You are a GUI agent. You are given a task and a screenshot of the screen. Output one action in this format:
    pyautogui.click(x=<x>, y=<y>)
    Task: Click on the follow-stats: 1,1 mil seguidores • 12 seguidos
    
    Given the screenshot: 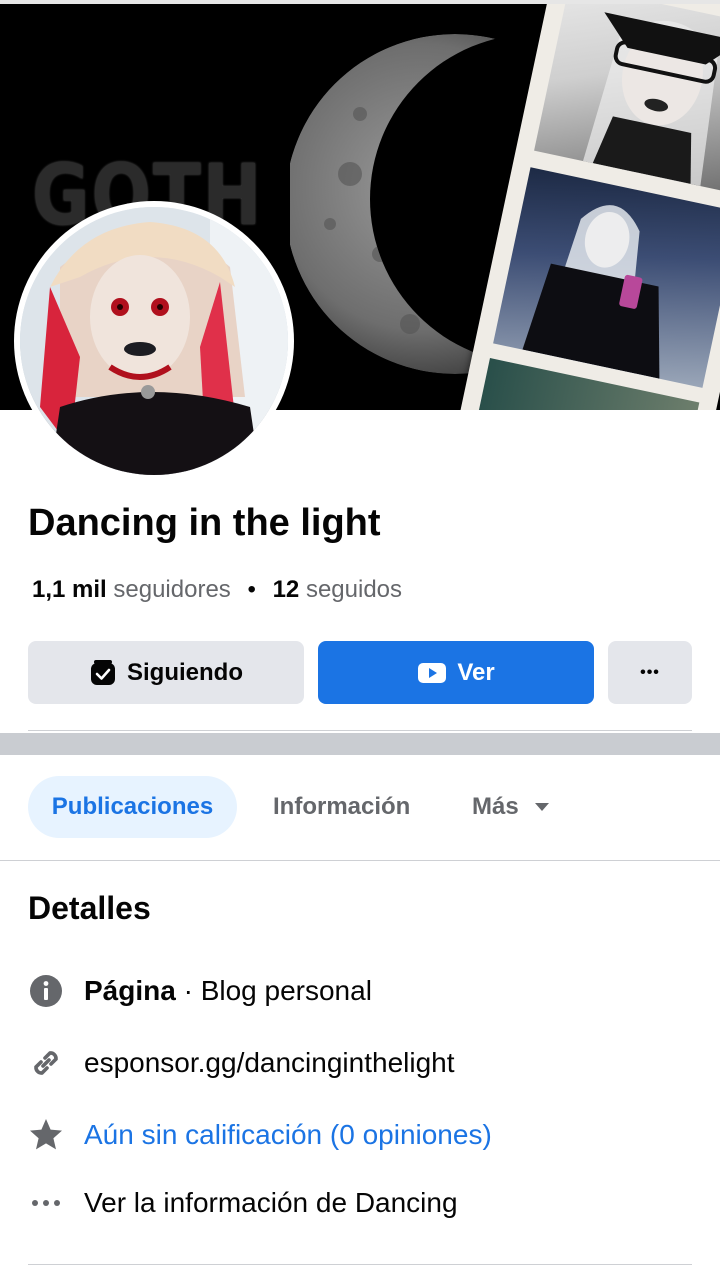 What is the action you would take?
    pyautogui.click(x=217, y=590)
    